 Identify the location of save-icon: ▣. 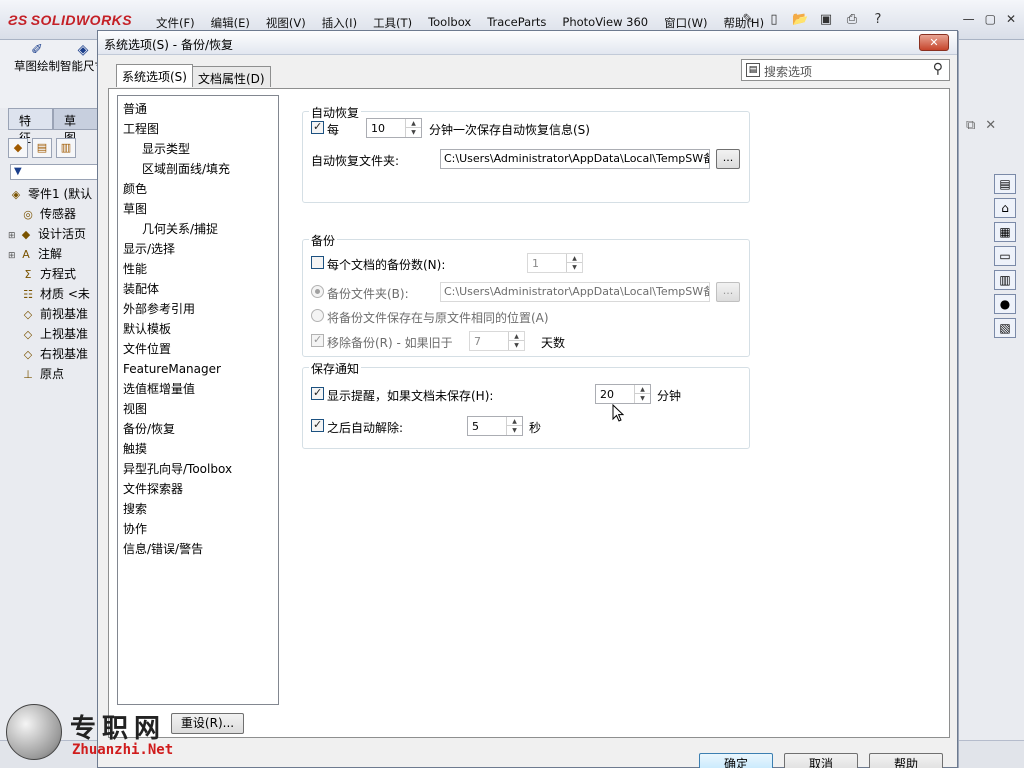
(826, 20).